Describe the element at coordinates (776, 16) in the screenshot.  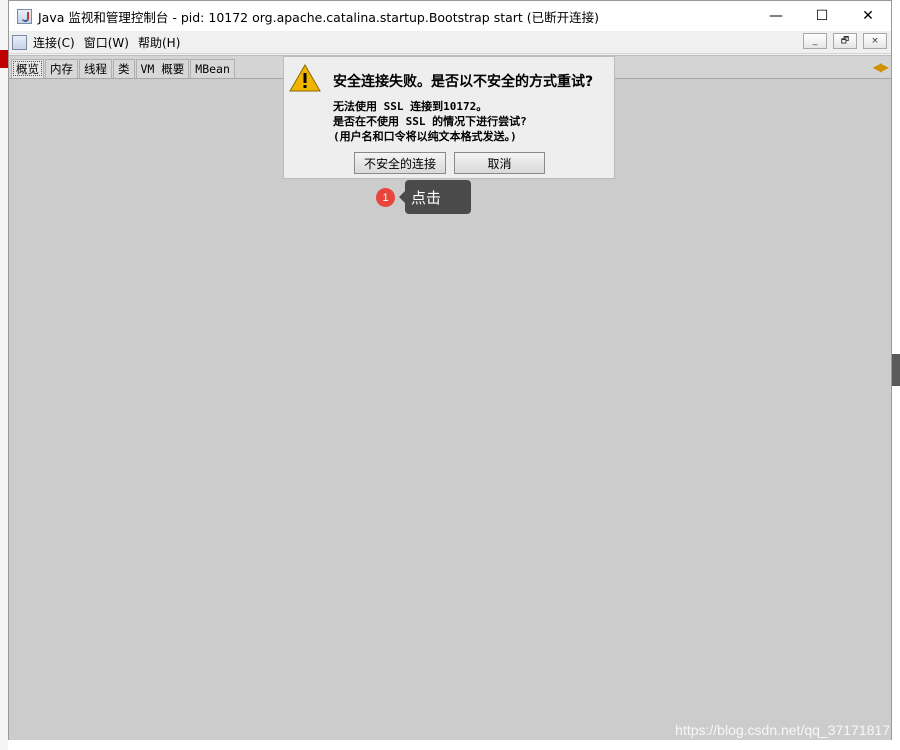
I see `minimize-button: —` at that location.